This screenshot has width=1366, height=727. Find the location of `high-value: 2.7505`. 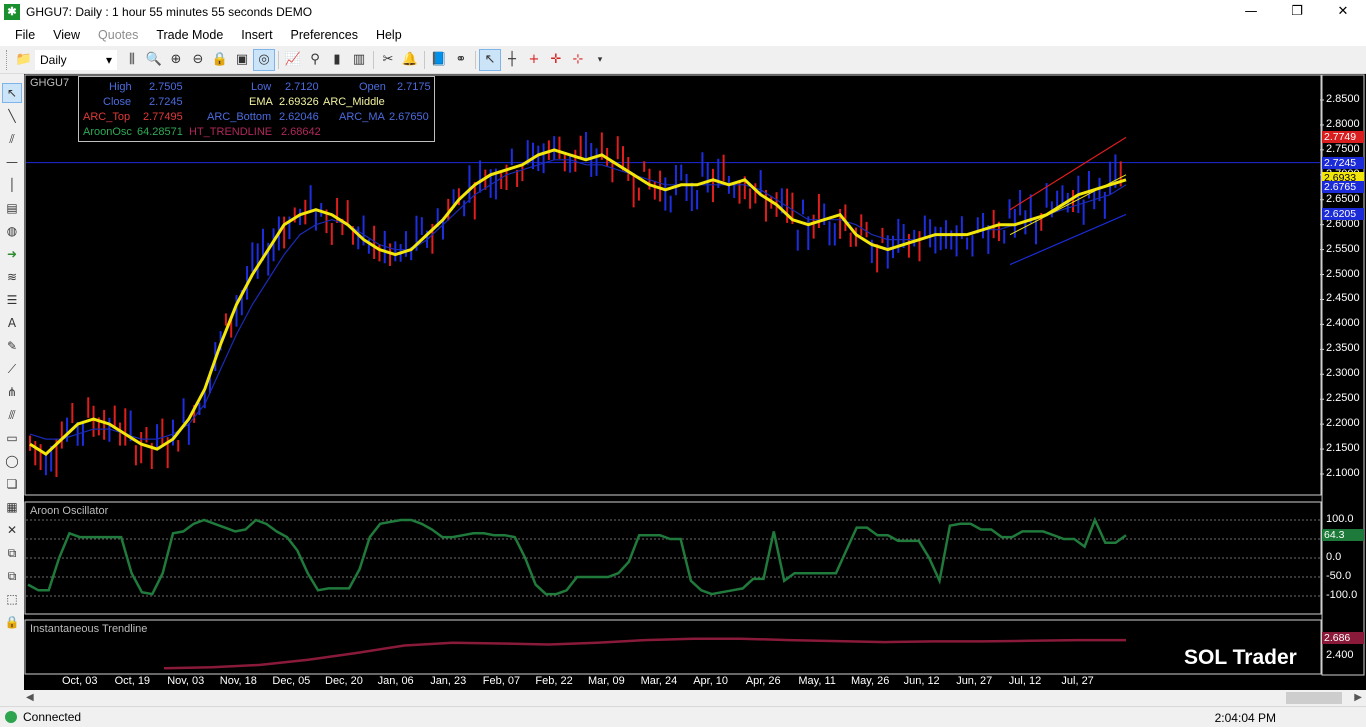

high-value: 2.7505 is located at coordinates (166, 87).